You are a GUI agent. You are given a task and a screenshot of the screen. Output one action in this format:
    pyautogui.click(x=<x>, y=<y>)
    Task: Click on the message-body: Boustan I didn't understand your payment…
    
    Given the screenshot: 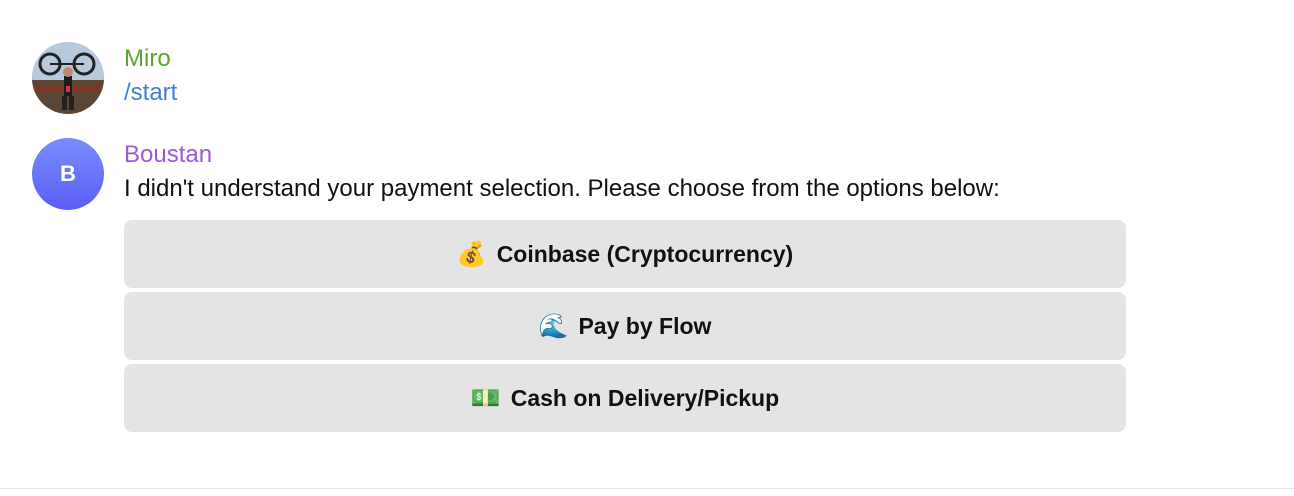 What is the action you would take?
    pyautogui.click(x=562, y=171)
    